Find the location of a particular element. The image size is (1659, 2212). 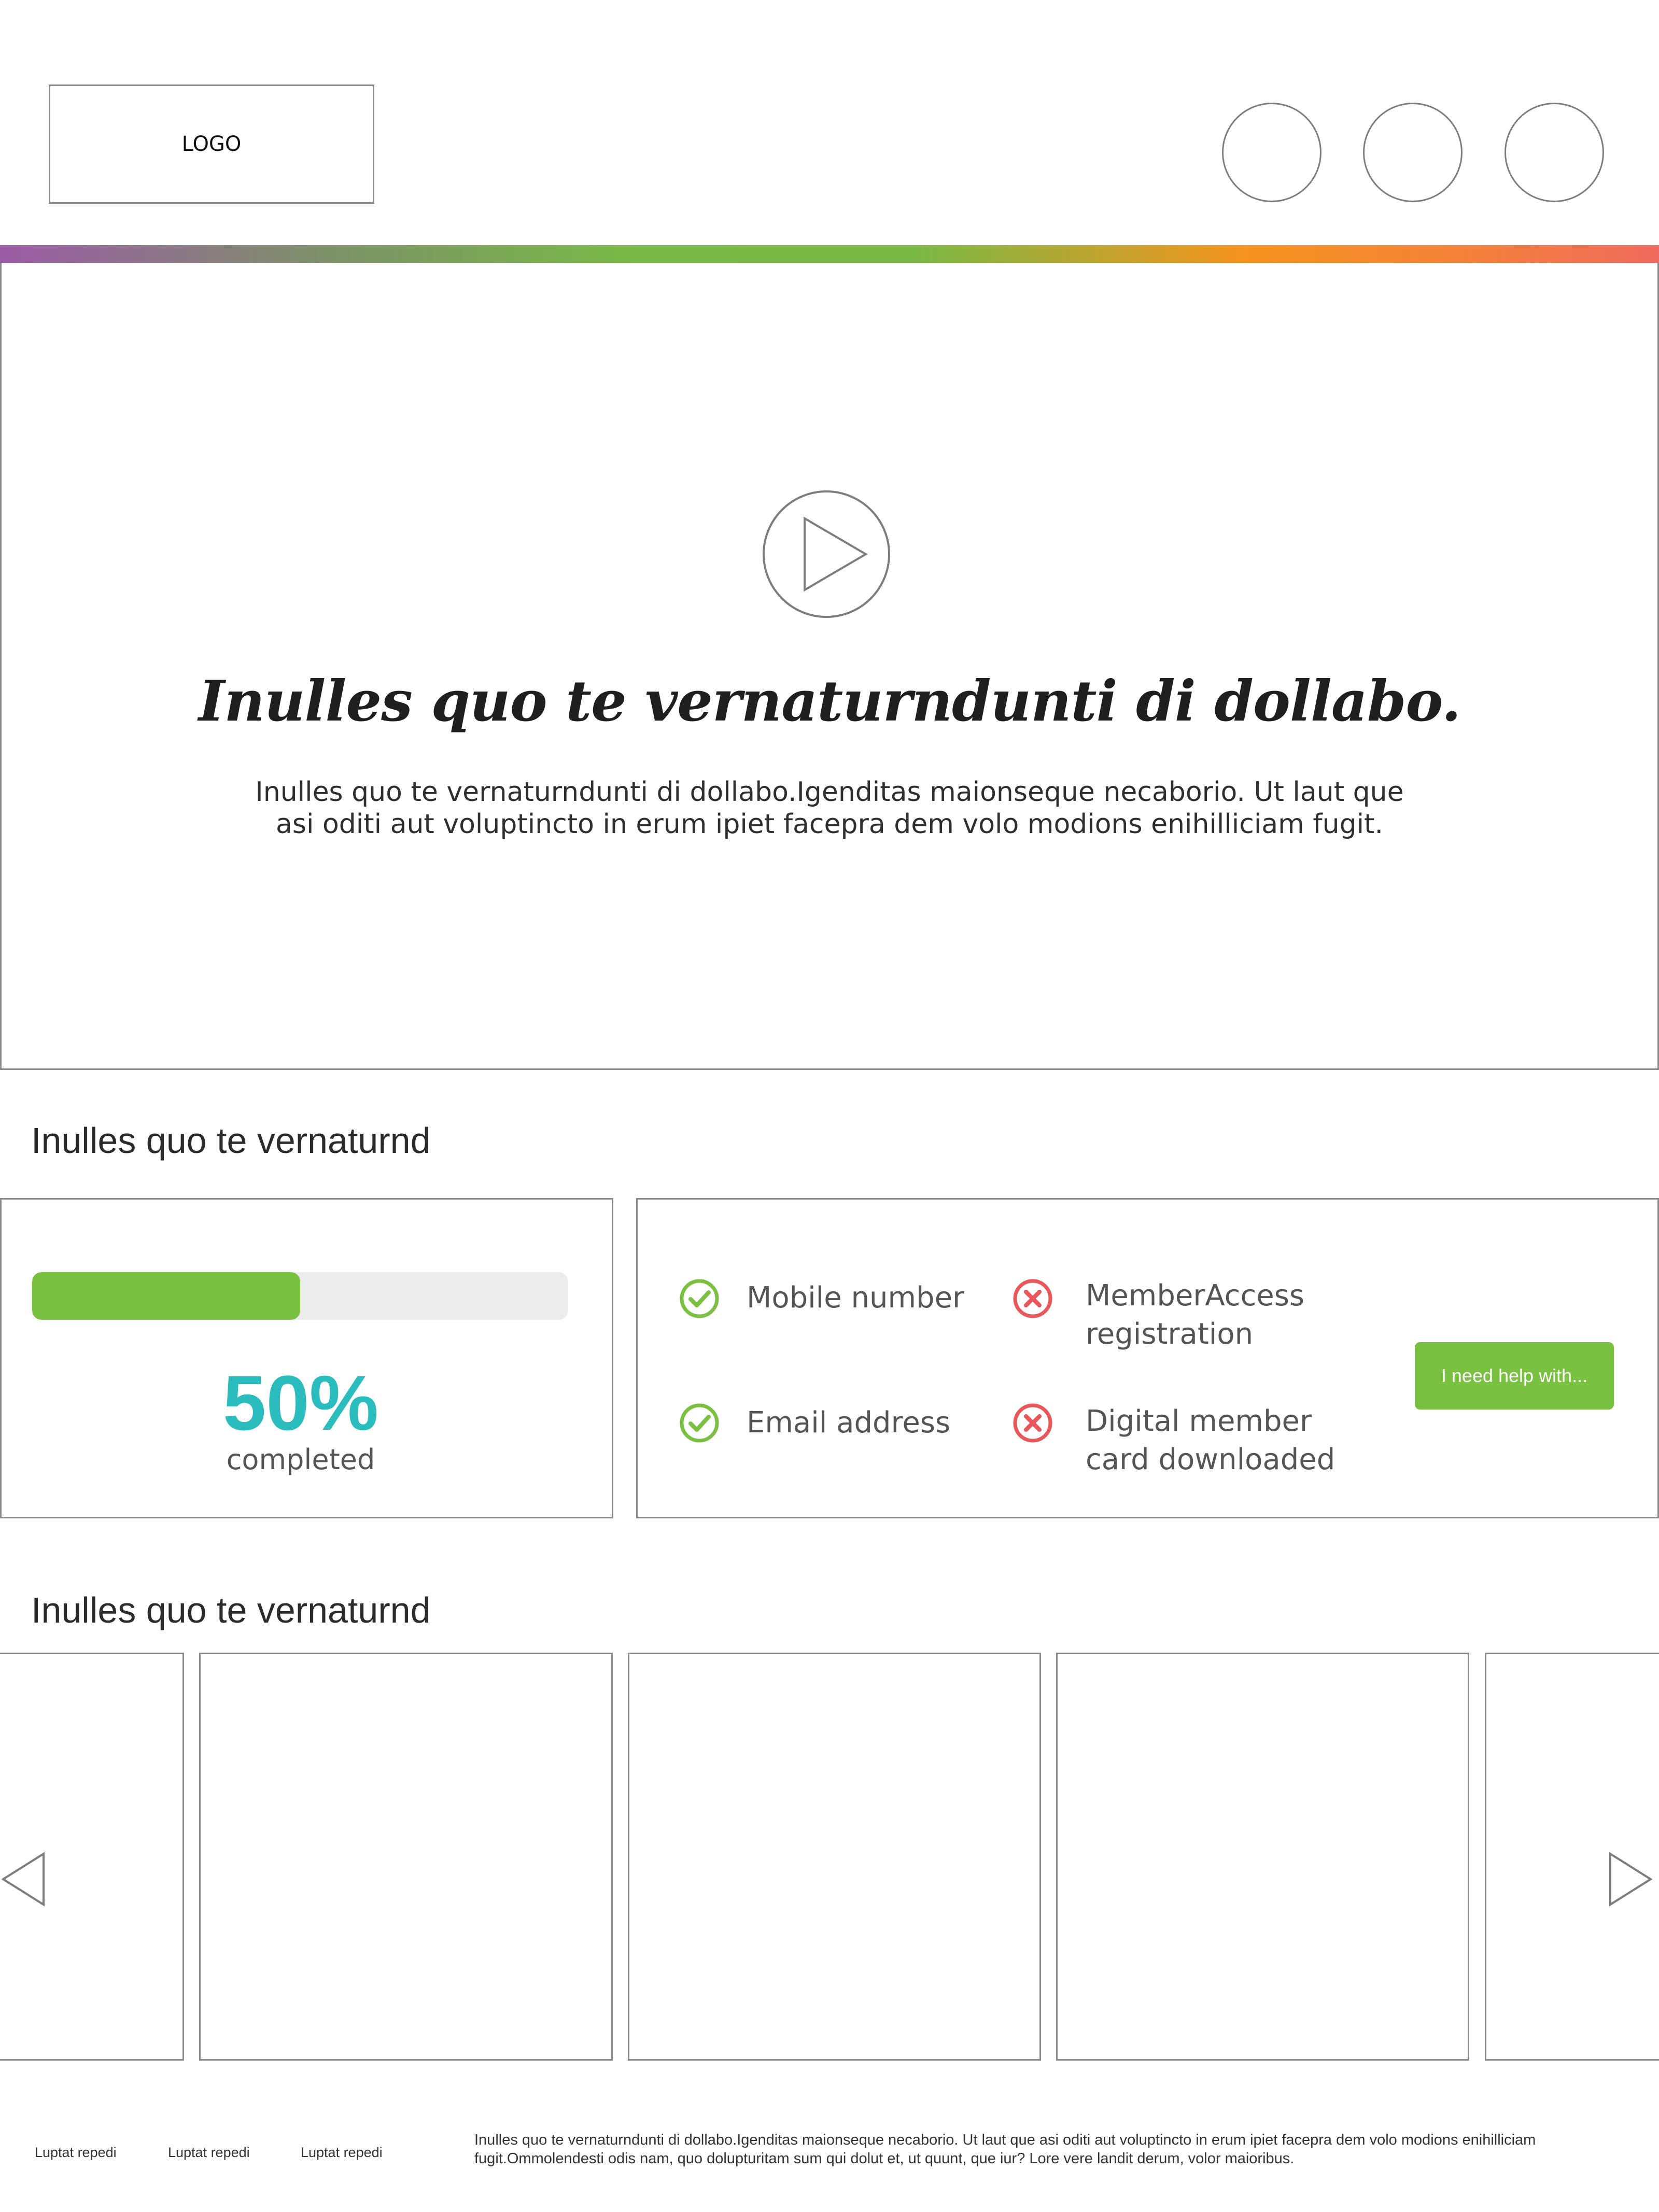

checklist-item-mobile: Mobile number is located at coordinates (856, 1298).